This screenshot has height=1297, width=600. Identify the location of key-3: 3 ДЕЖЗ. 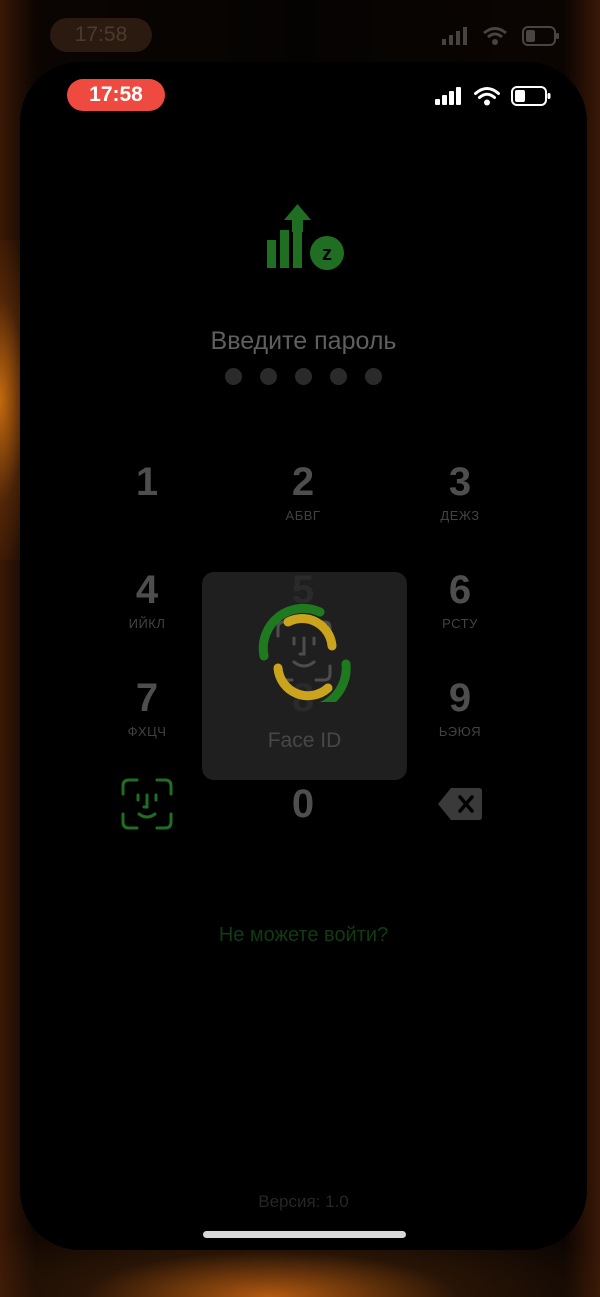
(460, 505).